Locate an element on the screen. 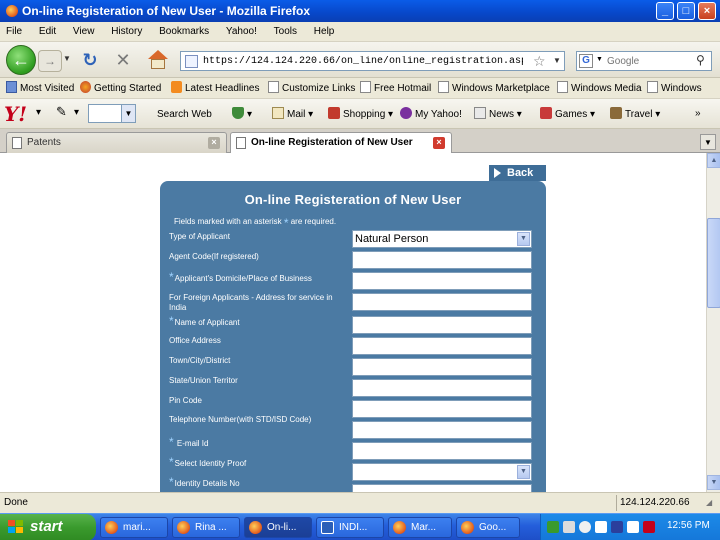  forward-button: → is located at coordinates (50, 61).